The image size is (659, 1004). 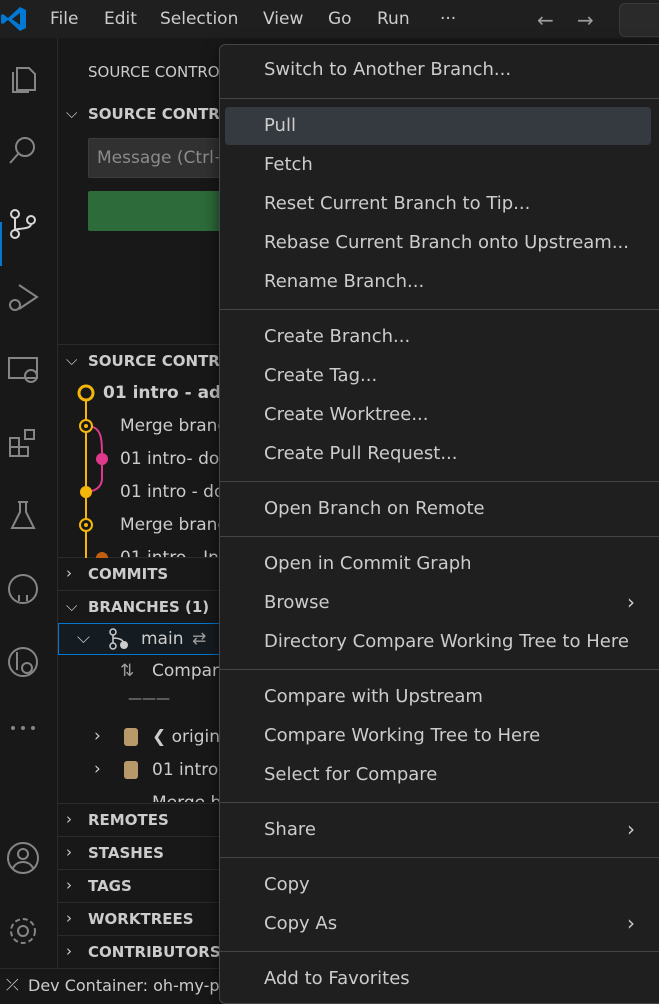 What do you see at coordinates (23, 728) in the screenshot?
I see `more-views-icon` at bounding box center [23, 728].